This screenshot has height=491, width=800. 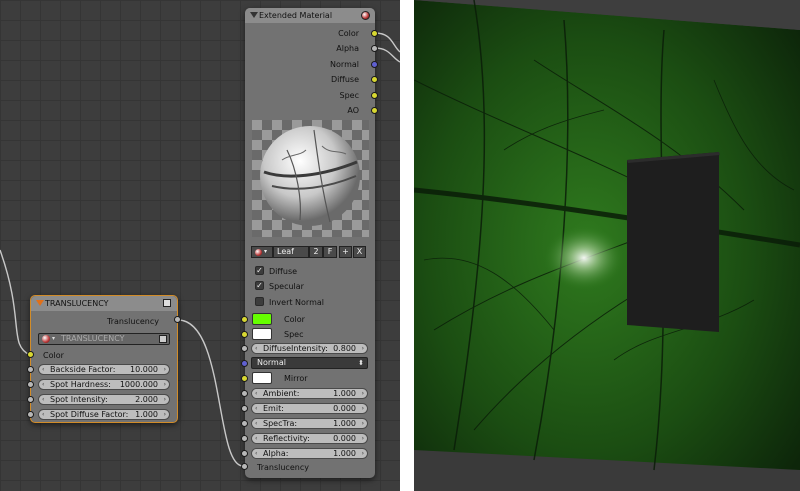 What do you see at coordinates (345, 252) in the screenshot?
I see `add-material-button: +` at bounding box center [345, 252].